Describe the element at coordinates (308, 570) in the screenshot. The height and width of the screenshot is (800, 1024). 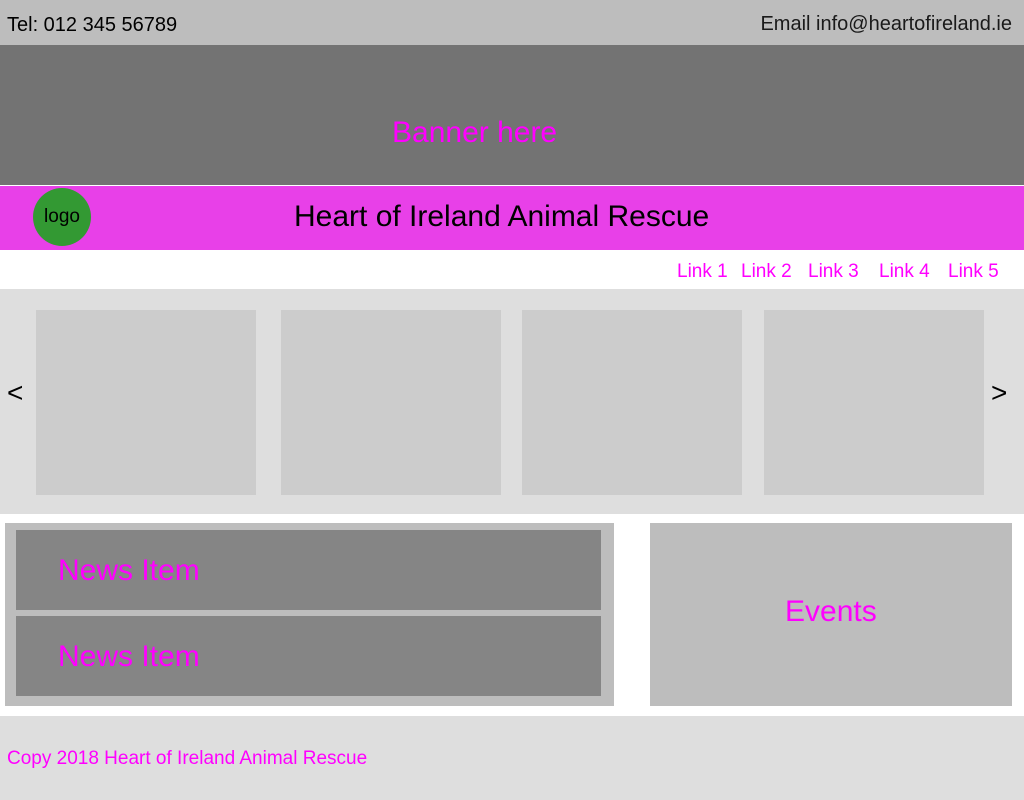
I see `news-item-1: News Item` at that location.